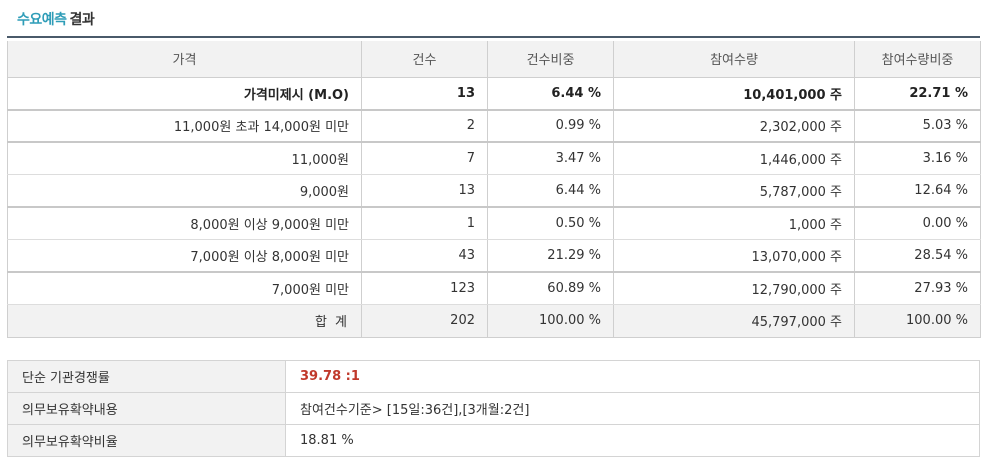 The height and width of the screenshot is (473, 1002). I want to click on cell-count: 7, so click(424, 158).